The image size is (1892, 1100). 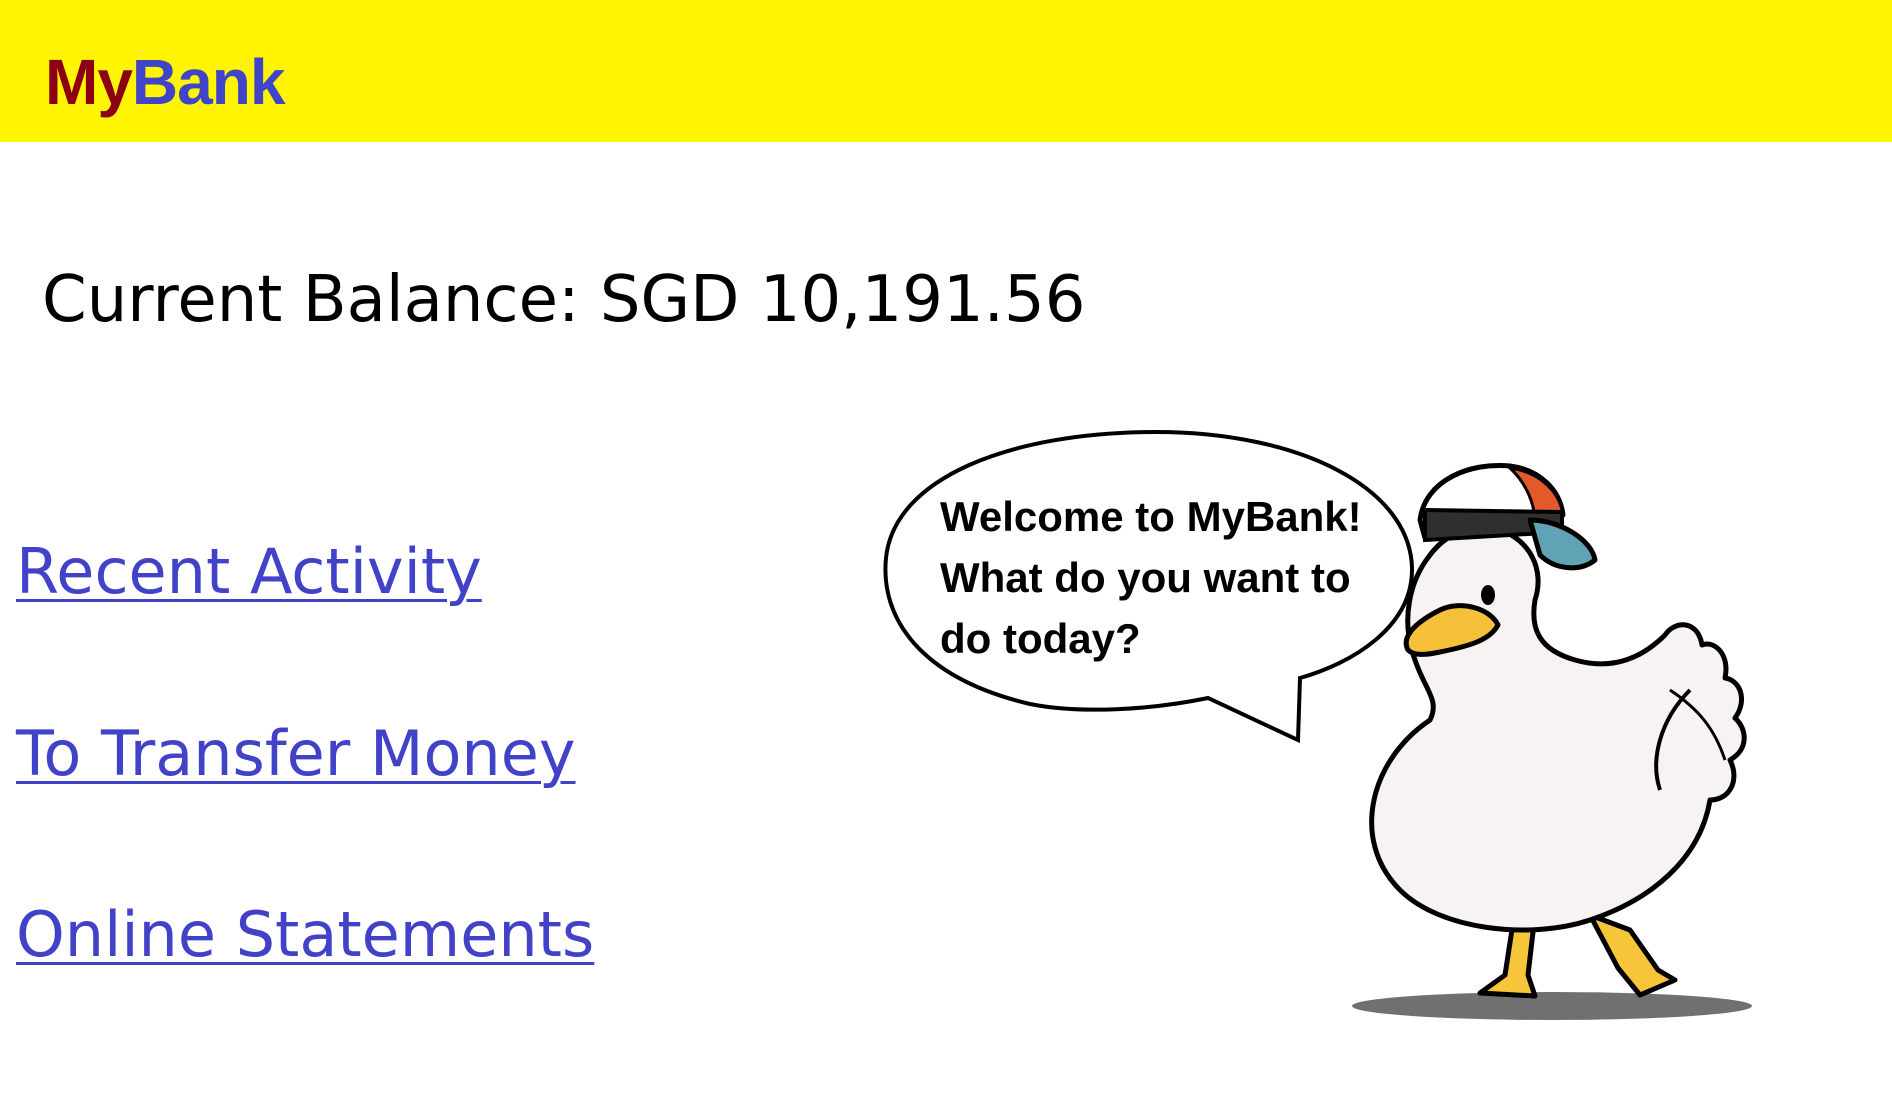 I want to click on transfer-money-link: To Transfer Money, so click(x=296, y=754).